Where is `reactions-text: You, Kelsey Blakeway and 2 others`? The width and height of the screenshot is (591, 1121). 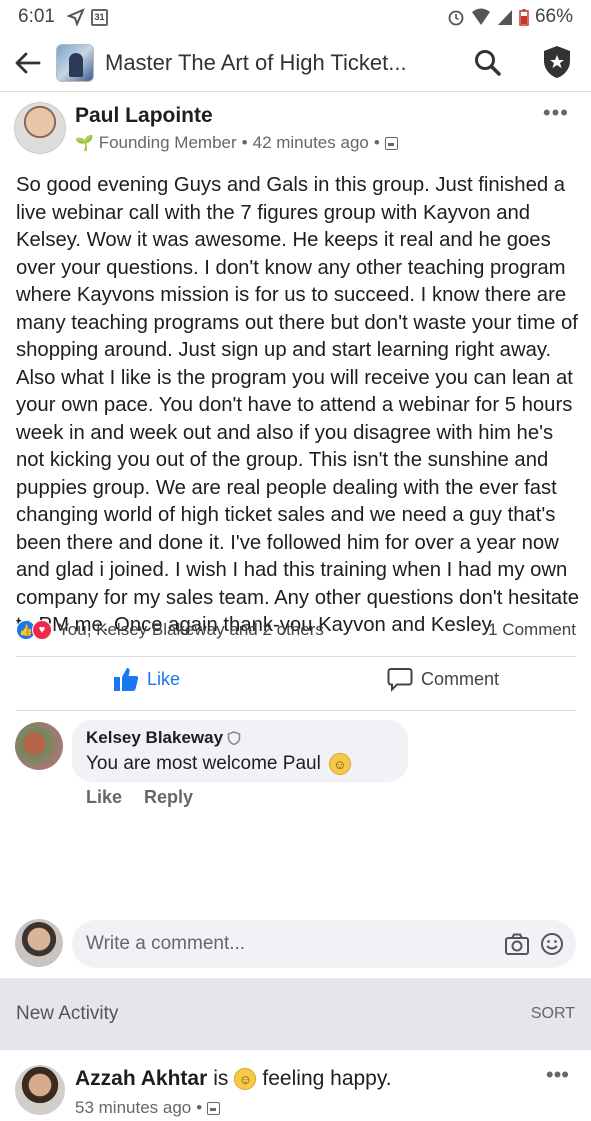
reactions-text: You, Kelsey Blakeway and 2 others is located at coordinates (191, 629).